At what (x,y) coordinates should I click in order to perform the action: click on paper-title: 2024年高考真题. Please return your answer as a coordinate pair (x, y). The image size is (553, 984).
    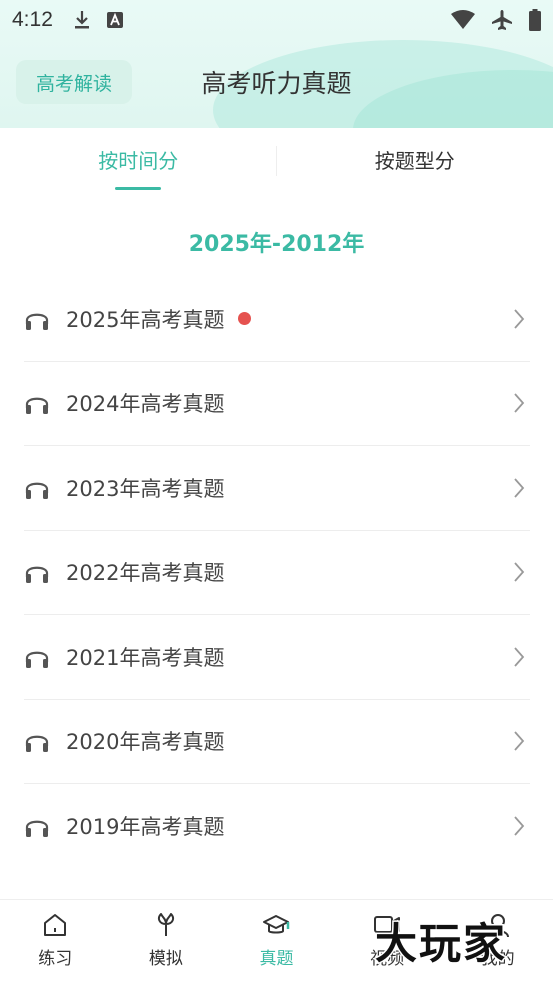
    Looking at the image, I should click on (145, 404).